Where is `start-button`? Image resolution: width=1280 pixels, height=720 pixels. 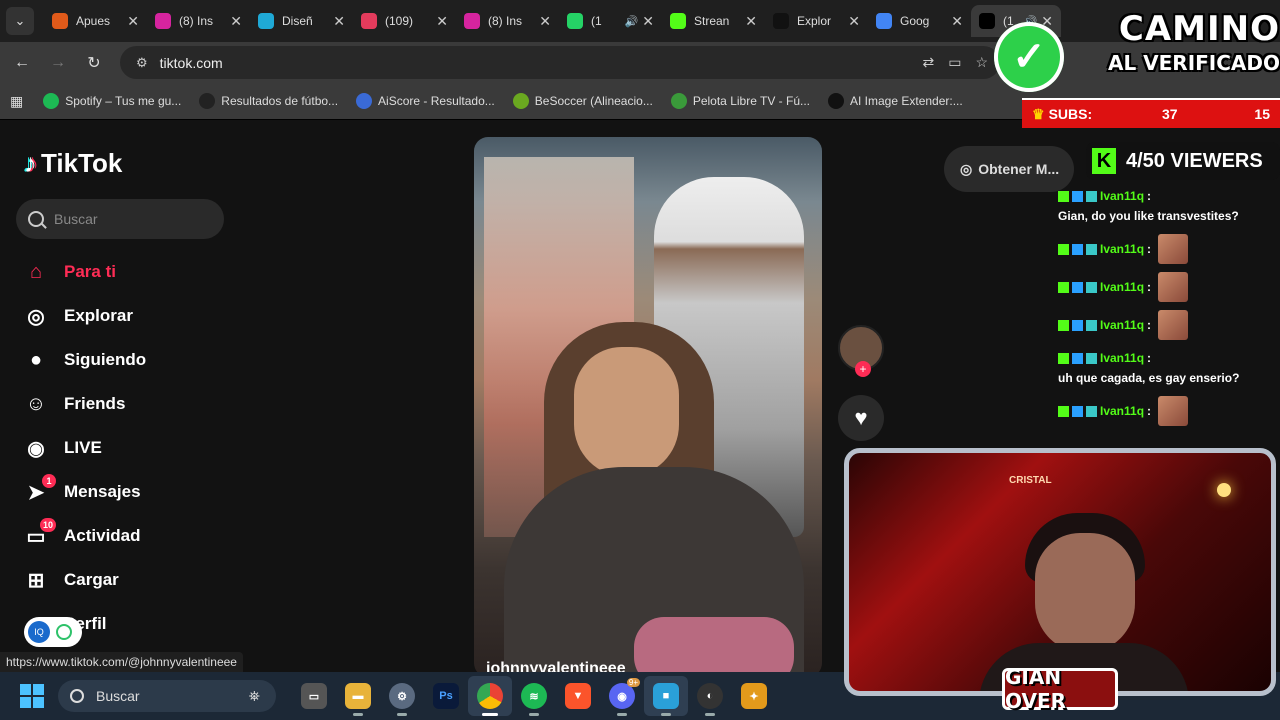
start-button is located at coordinates (32, 696).